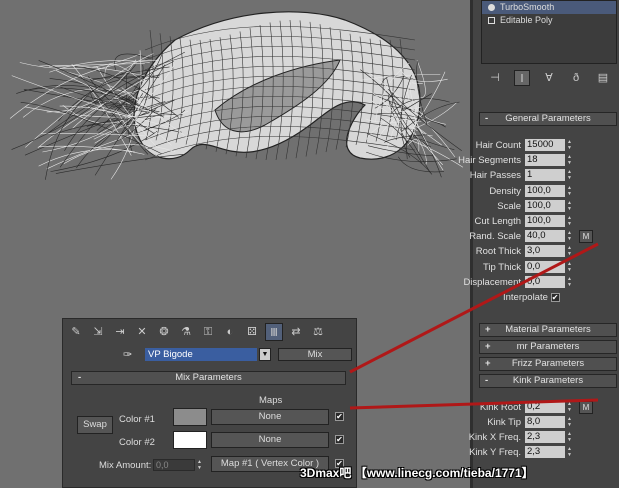  I want to click on material-name-row: ✑ VP Bigode ▼ Mix, so click(238, 355).